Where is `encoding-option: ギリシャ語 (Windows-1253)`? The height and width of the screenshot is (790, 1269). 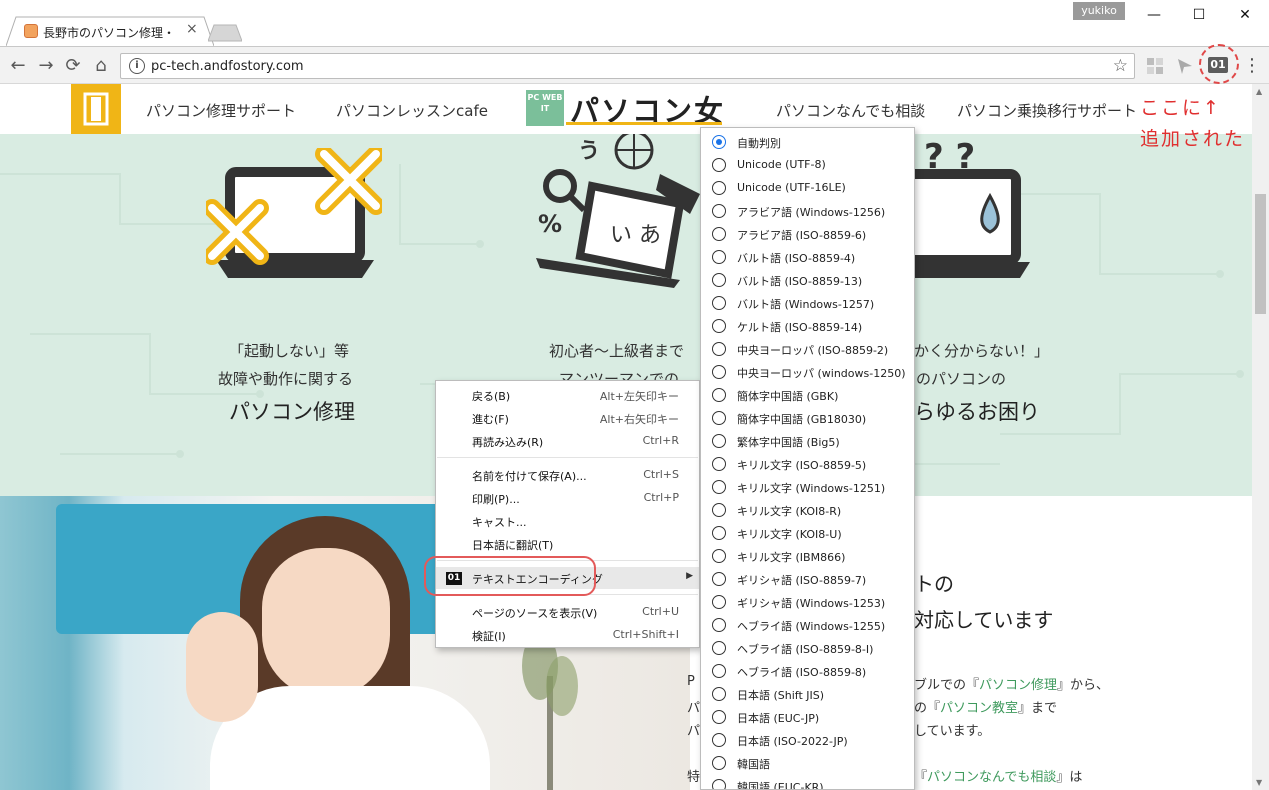 encoding-option: ギリシャ語 (Windows-1253) is located at coordinates (807, 602).